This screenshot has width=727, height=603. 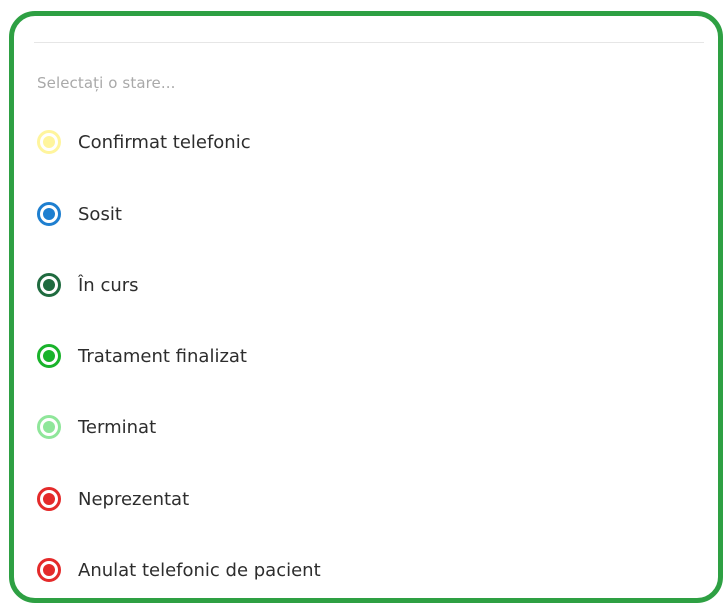 I want to click on status-option-in-curs: În curs, so click(x=87, y=285).